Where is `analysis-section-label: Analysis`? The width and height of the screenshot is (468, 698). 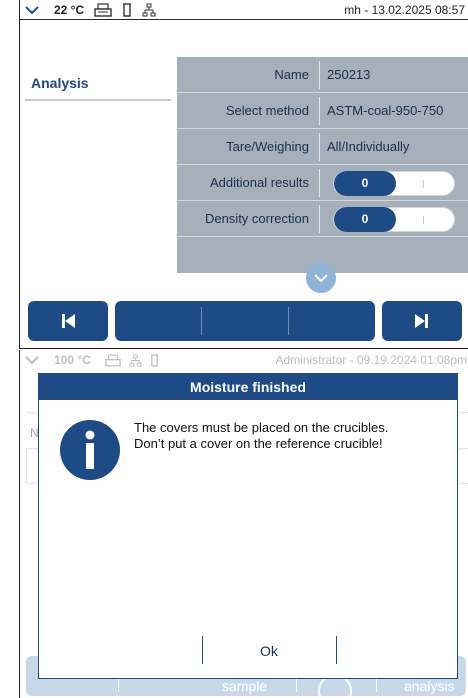
analysis-section-label: Analysis is located at coordinates (98, 85).